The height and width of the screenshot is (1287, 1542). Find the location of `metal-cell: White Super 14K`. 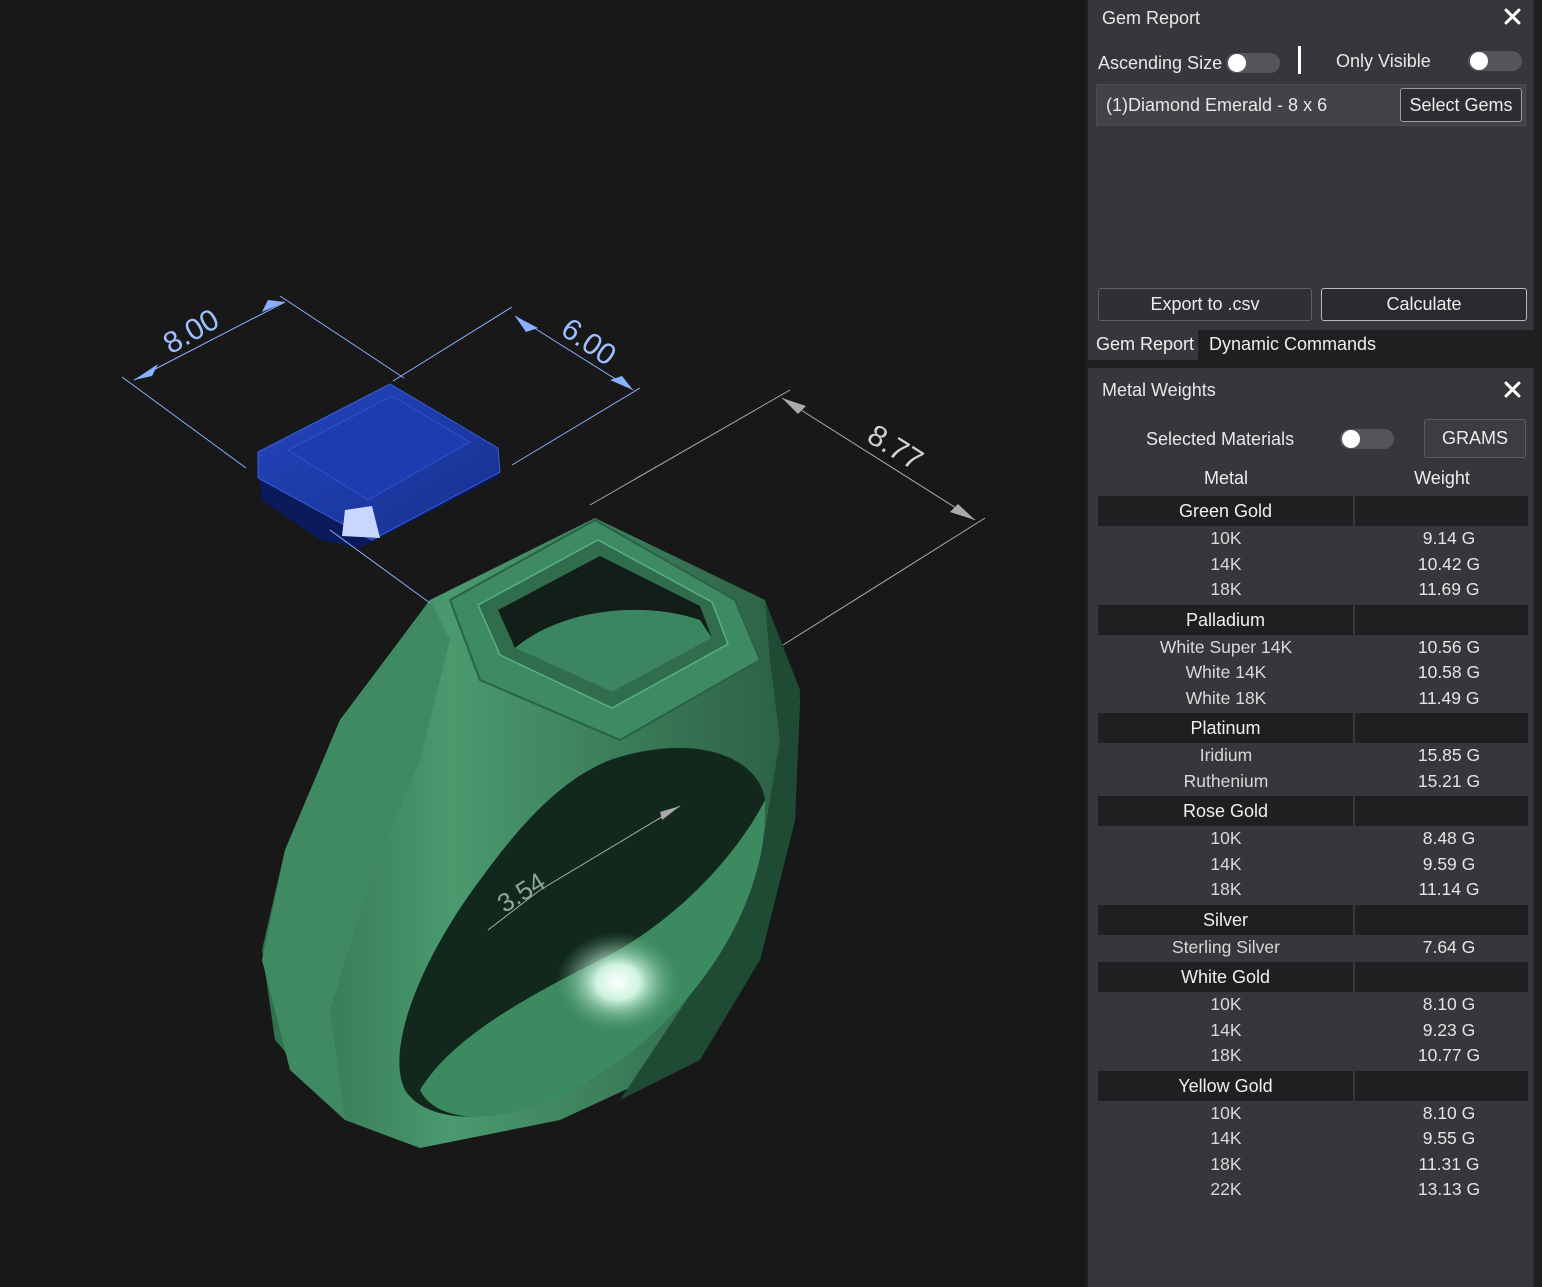

metal-cell: White Super 14K is located at coordinates (1226, 646).